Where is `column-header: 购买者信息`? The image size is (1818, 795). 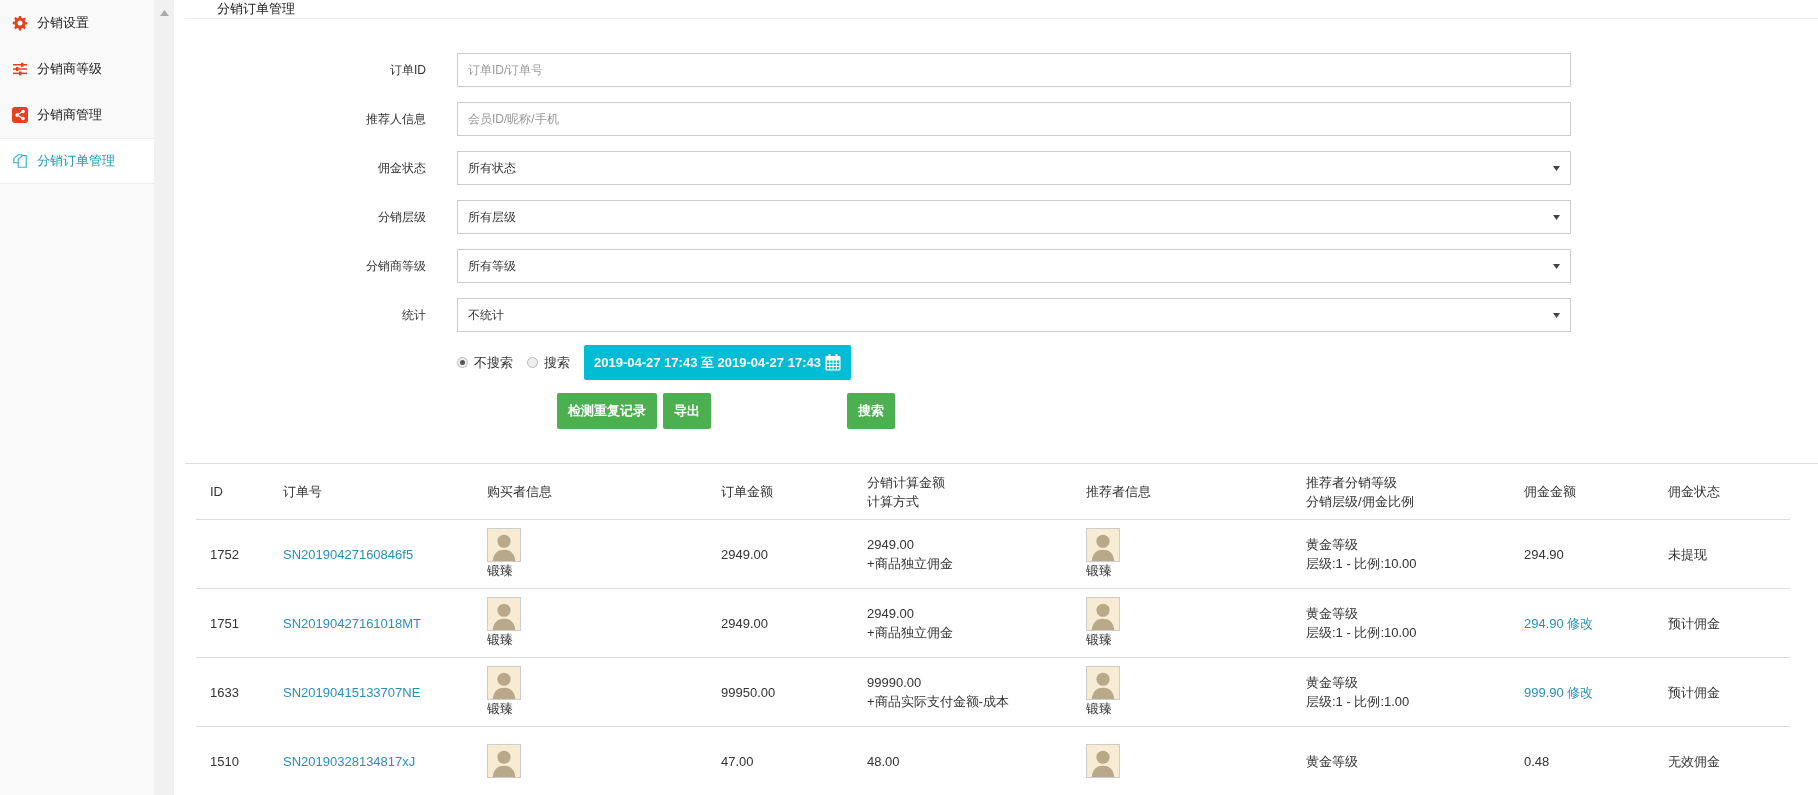 column-header: 购买者信息 is located at coordinates (520, 492).